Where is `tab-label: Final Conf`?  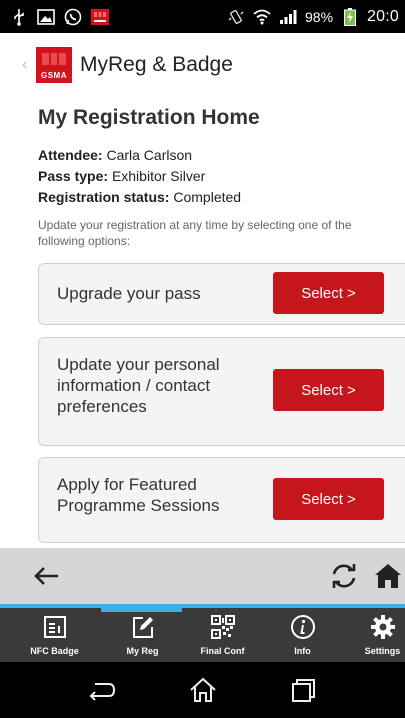 tab-label: Final Conf is located at coordinates (222, 651).